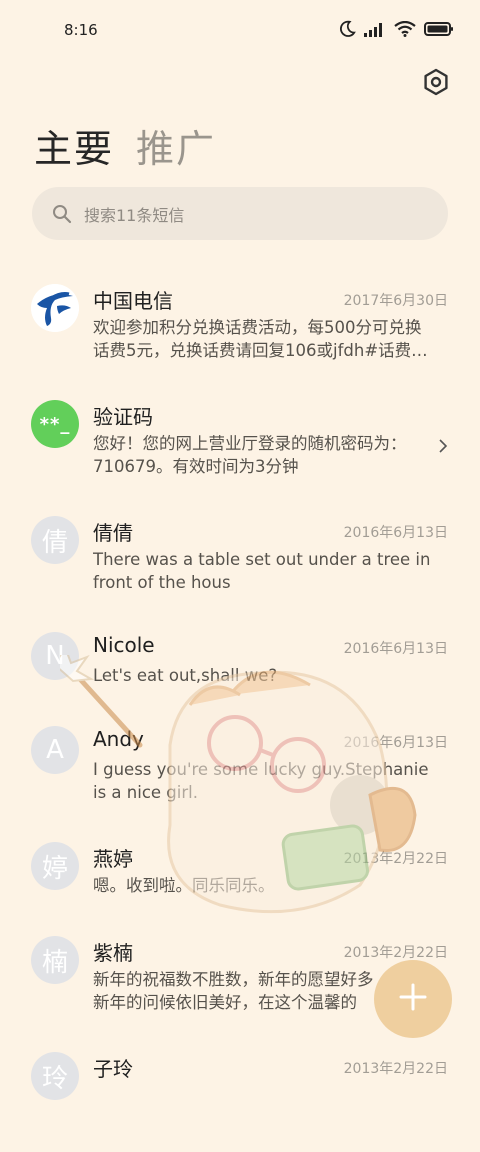 The image size is (480, 1152). Describe the element at coordinates (113, 533) in the screenshot. I see `contact-name: 倩倩` at that location.